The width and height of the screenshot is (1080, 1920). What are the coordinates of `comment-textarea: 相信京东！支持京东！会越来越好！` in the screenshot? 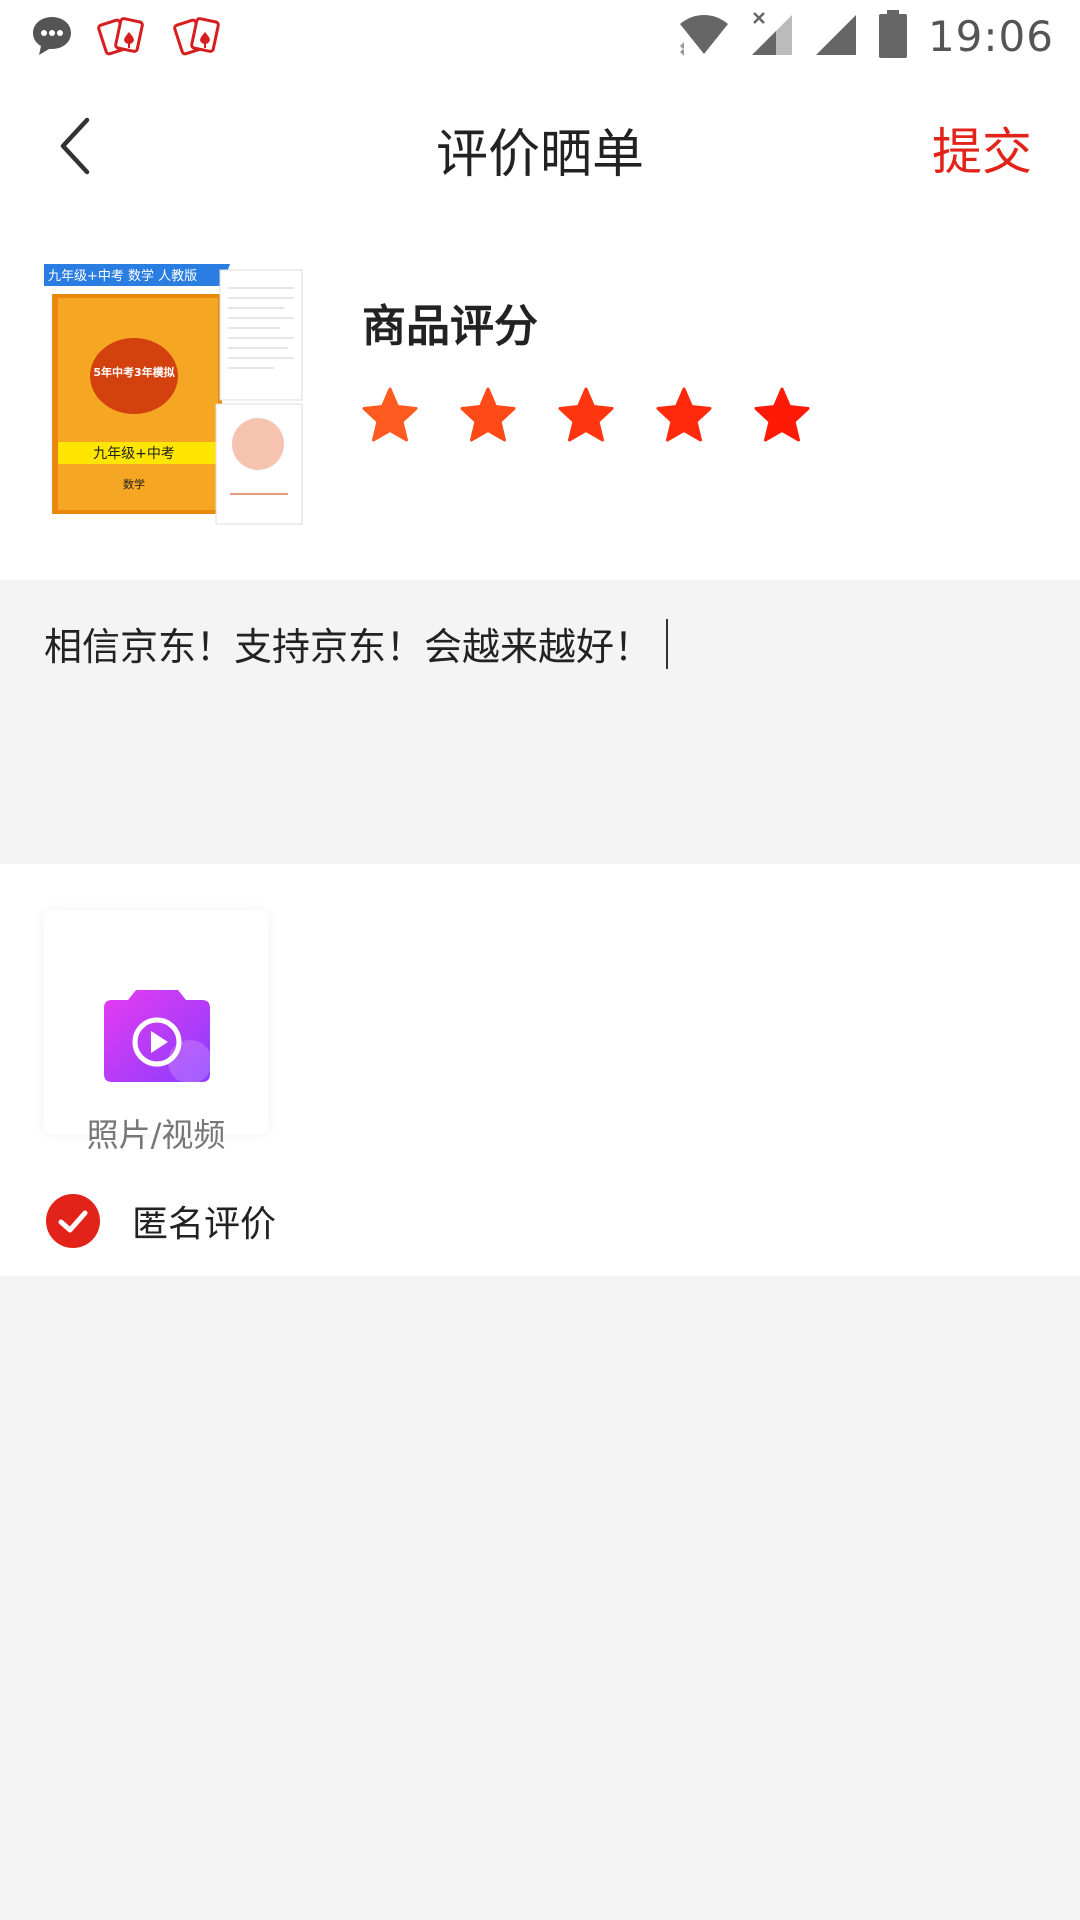 It's located at (540, 722).